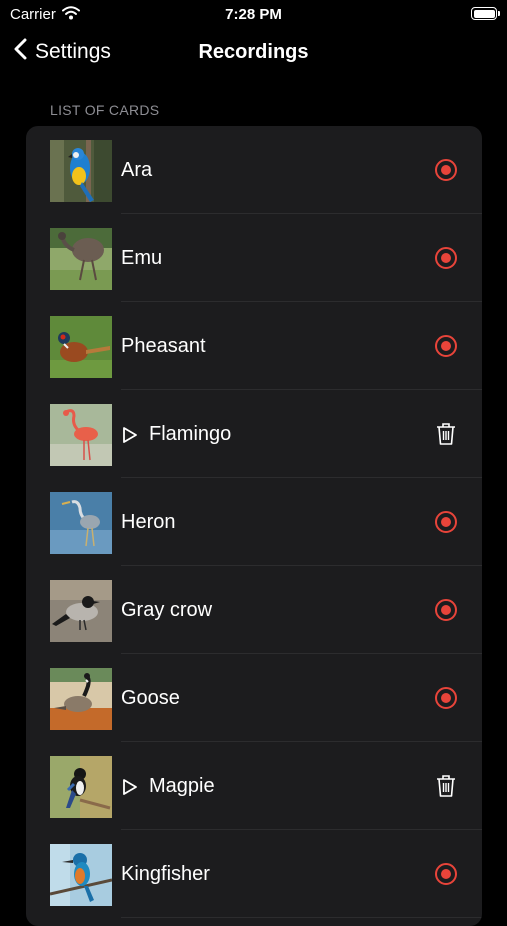 The width and height of the screenshot is (507, 926). I want to click on list-item: Ara, so click(254, 170).